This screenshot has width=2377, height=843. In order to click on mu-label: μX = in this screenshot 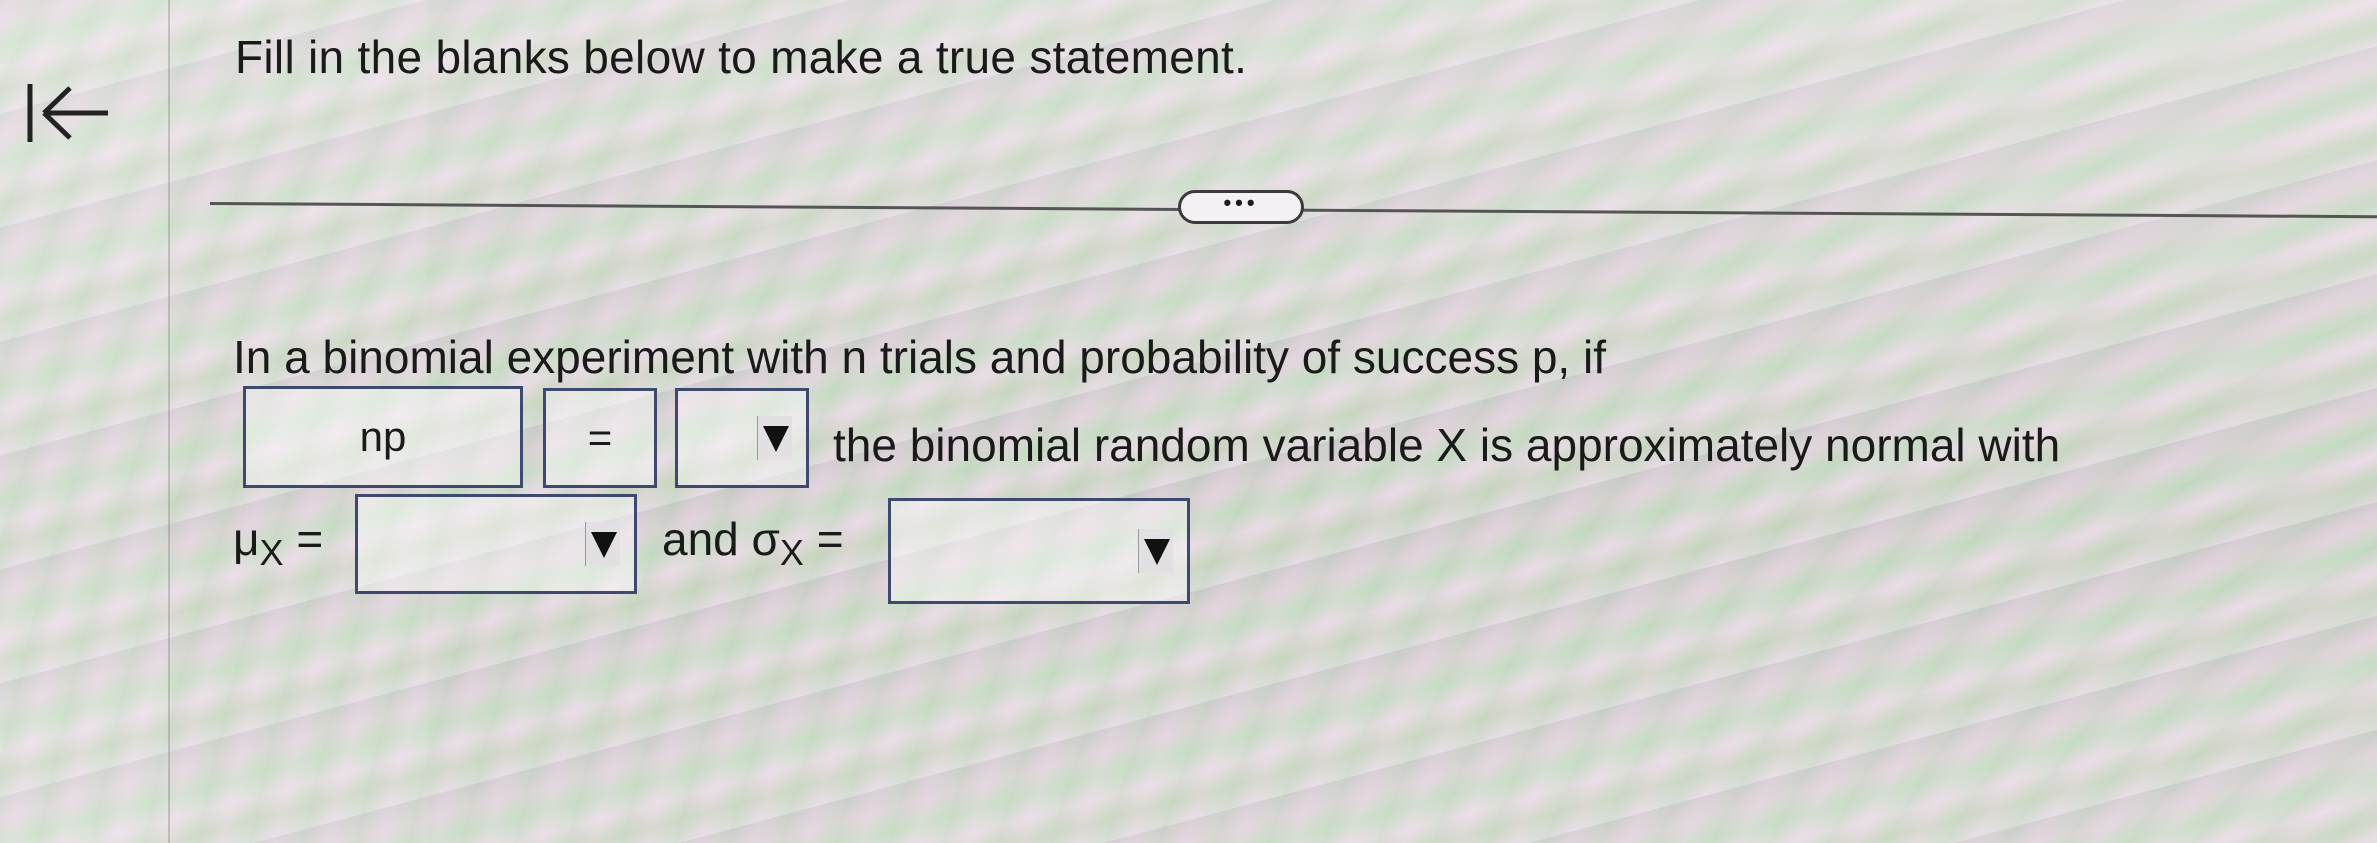, I will do `click(278, 542)`.